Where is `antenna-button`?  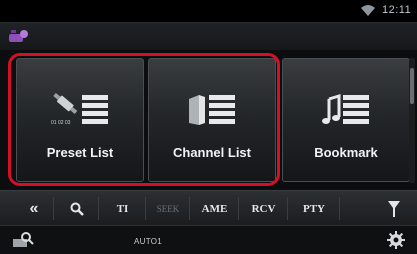 antenna-button is located at coordinates (394, 208).